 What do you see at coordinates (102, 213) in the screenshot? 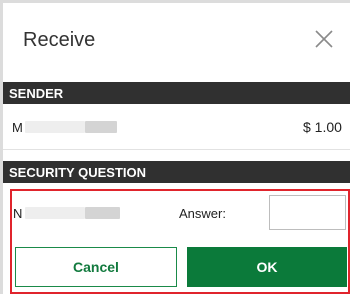
I see `redacted-security-question-part` at bounding box center [102, 213].